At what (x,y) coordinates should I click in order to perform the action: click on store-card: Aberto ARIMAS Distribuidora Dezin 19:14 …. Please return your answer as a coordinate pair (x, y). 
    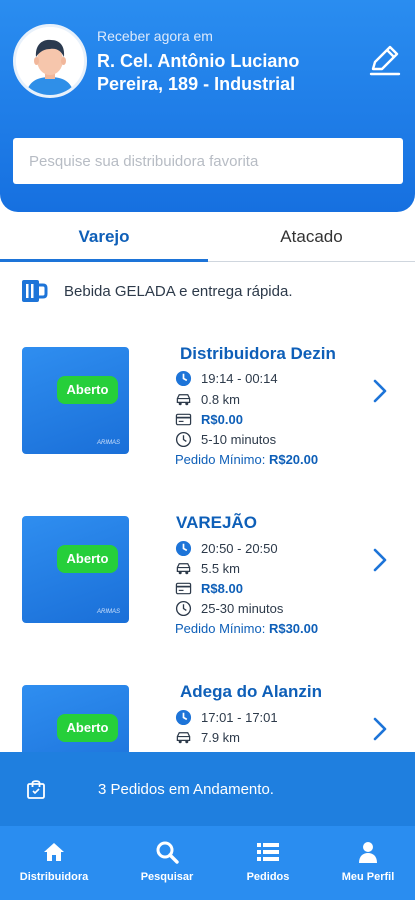
    Looking at the image, I should click on (207, 405).